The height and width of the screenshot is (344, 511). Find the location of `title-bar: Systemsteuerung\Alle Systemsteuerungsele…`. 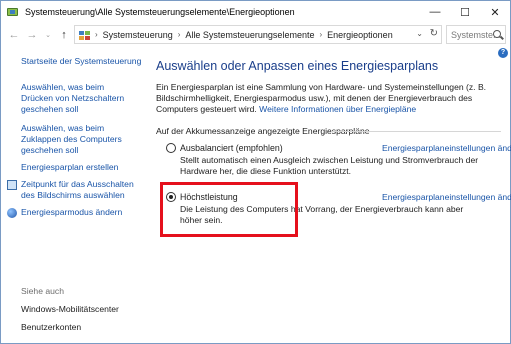

title-bar: Systemsteuerung\Alle Systemsteuerungsele… is located at coordinates (255, 12).